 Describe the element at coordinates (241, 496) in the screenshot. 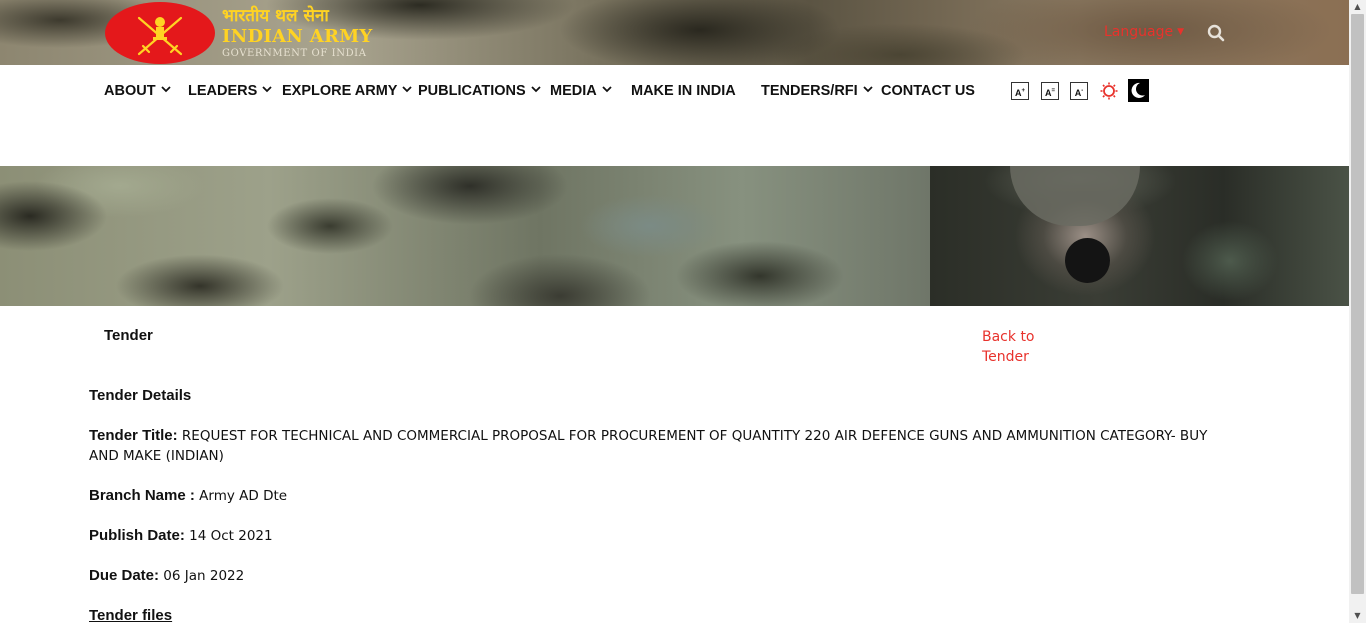

I see `field-value: Army AD Dte` at that location.